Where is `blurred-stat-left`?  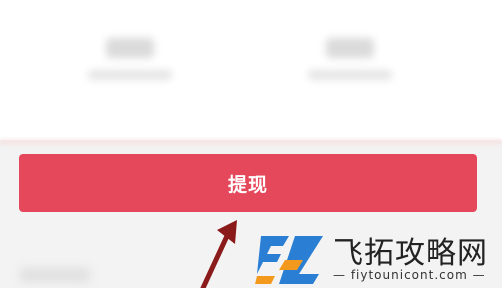
blurred-stat-left is located at coordinates (130, 68).